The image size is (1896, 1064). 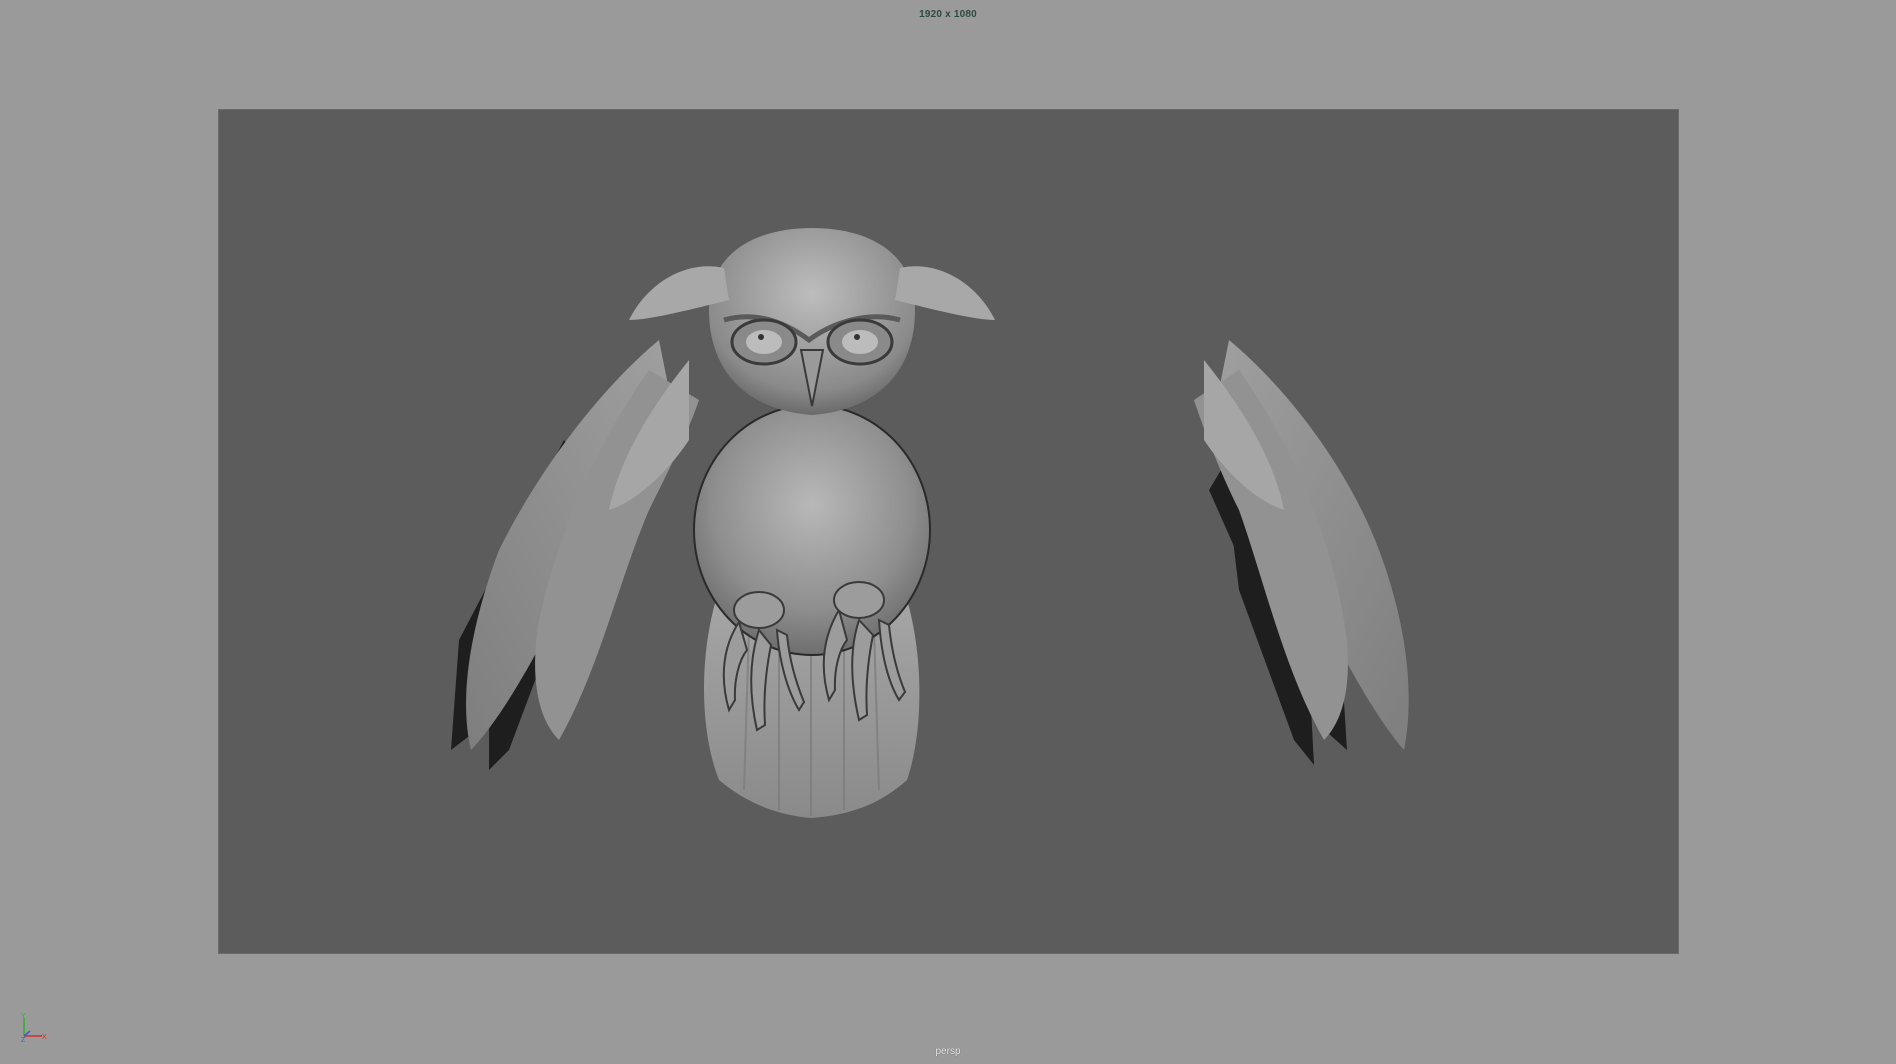 I want to click on camera-name-label: persp, so click(x=948, y=1051).